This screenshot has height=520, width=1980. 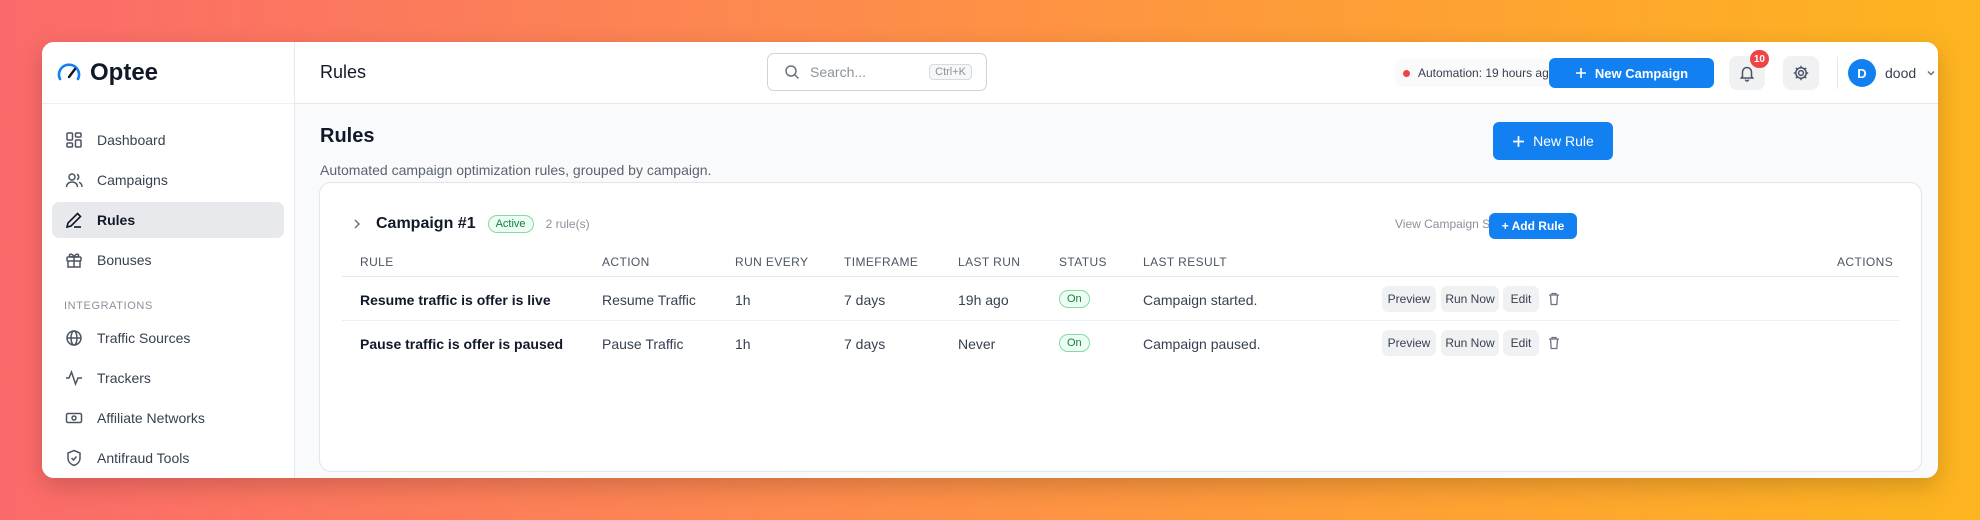 I want to click on new-rule-label: New Rule, so click(x=1563, y=141).